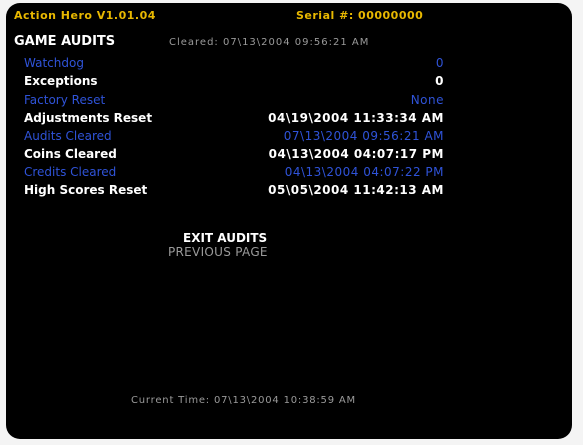 Image resolution: width=583 pixels, height=445 pixels. Describe the element at coordinates (356, 154) in the screenshot. I see `audit-value: 04\13\2004 04:07:17 PM` at that location.